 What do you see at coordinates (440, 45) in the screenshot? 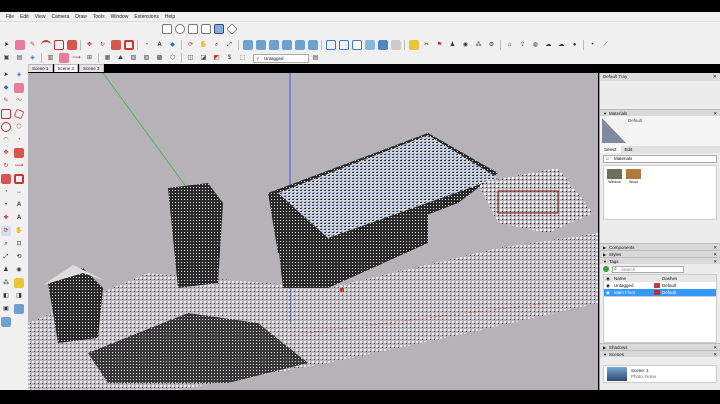
I see `location-icon: ⚑` at bounding box center [440, 45].